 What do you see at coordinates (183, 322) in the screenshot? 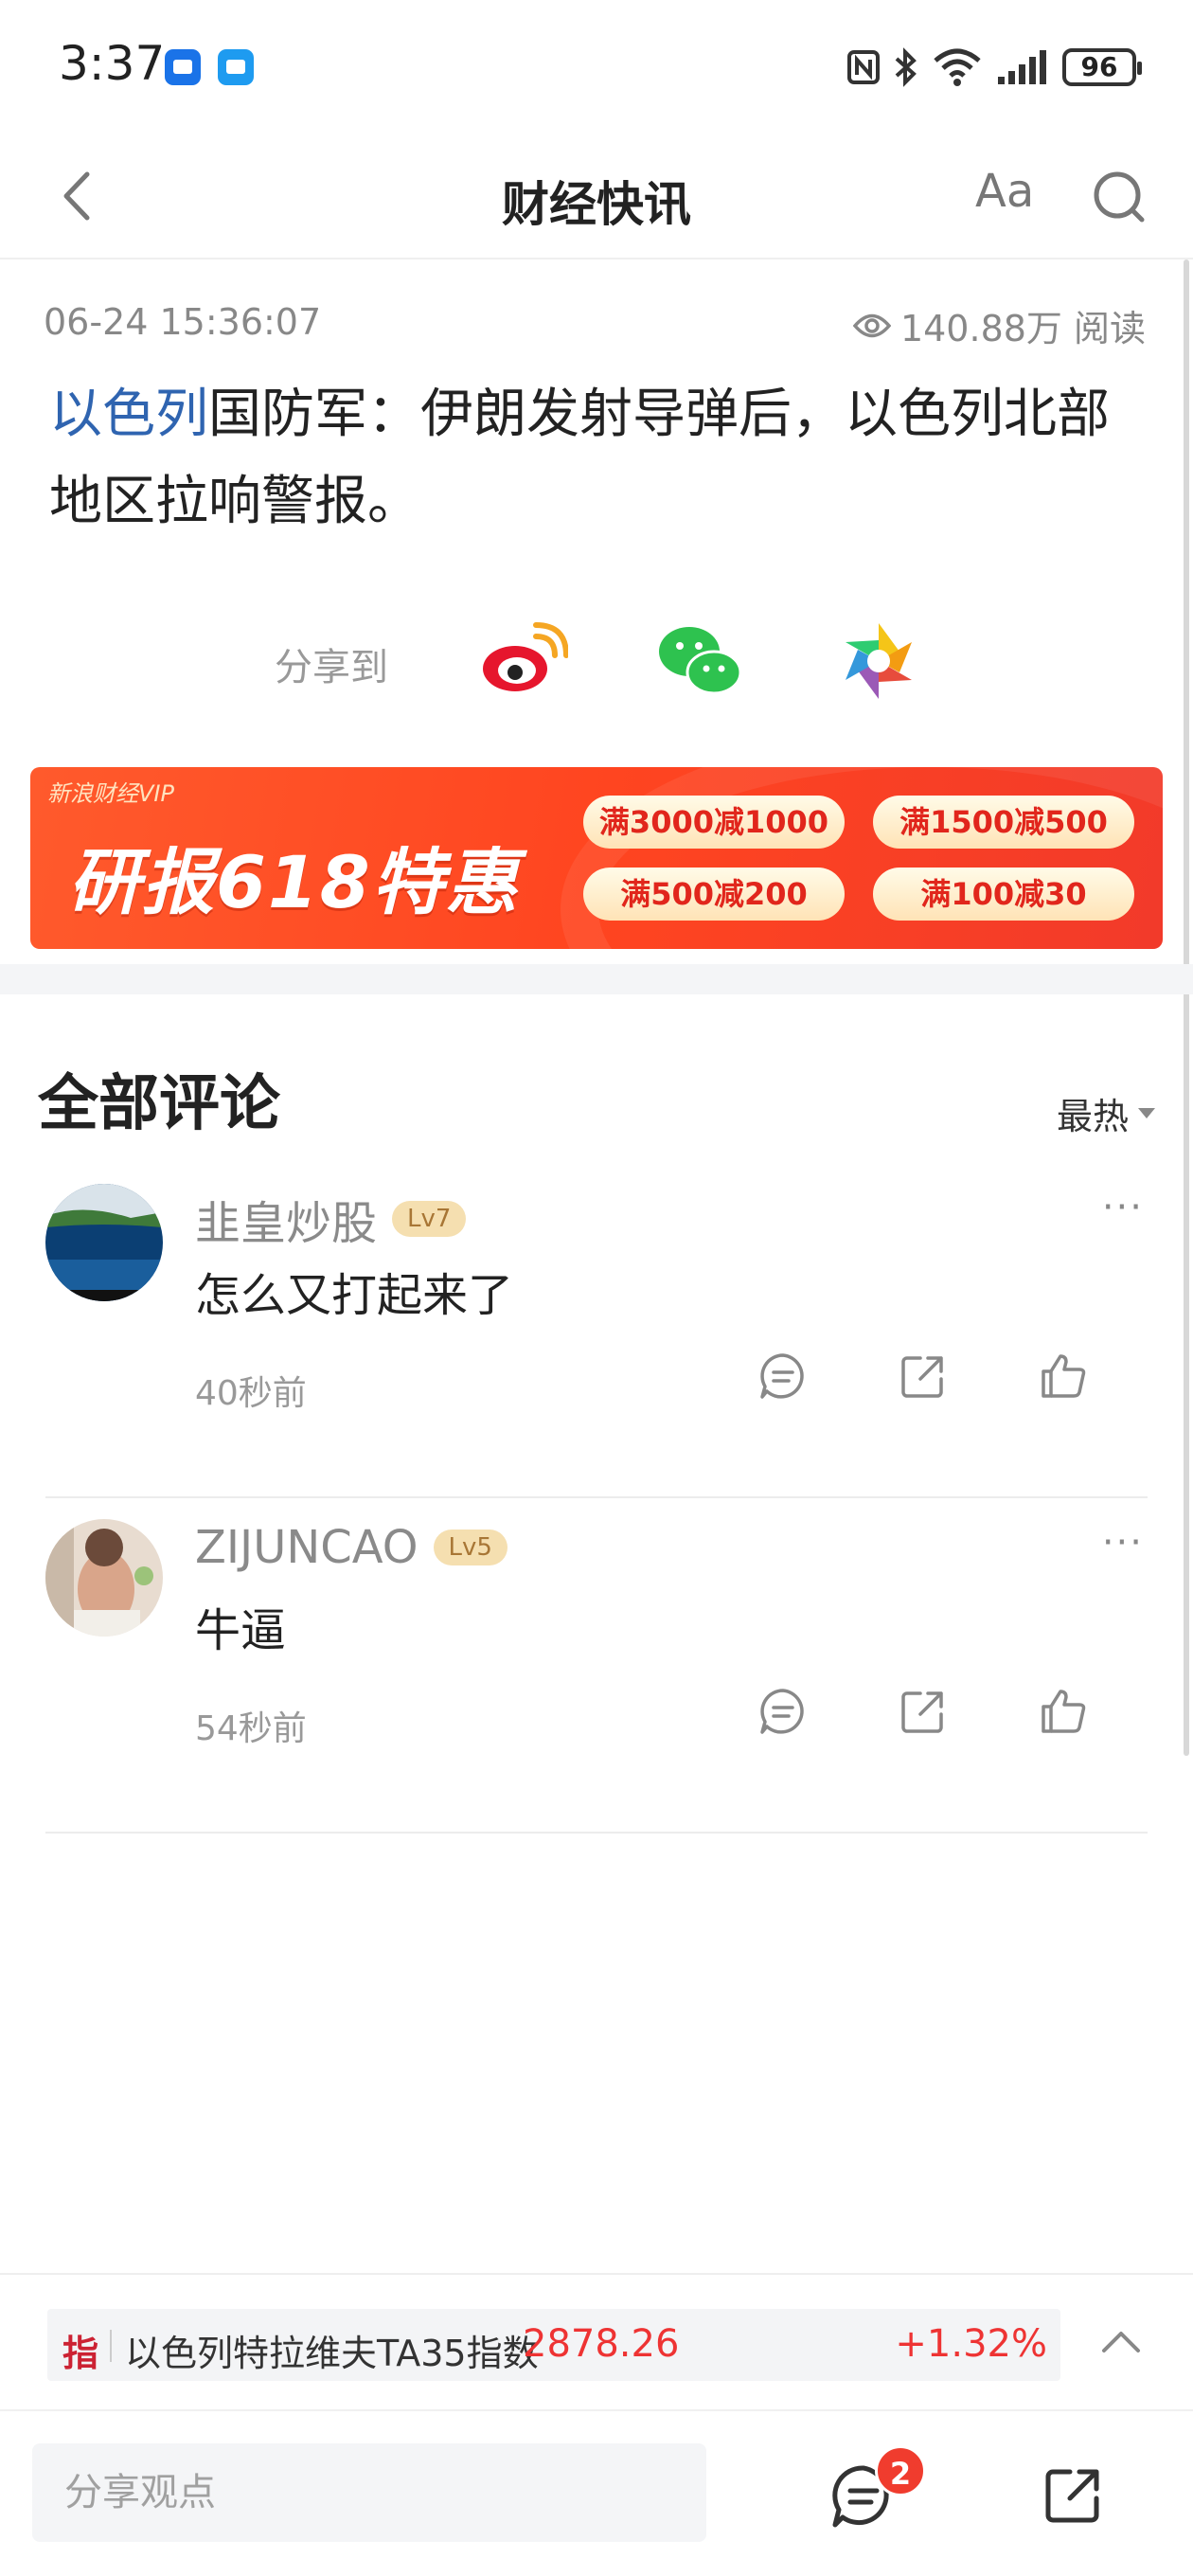
I see `article-datetime: 06-24 15:36:07` at bounding box center [183, 322].